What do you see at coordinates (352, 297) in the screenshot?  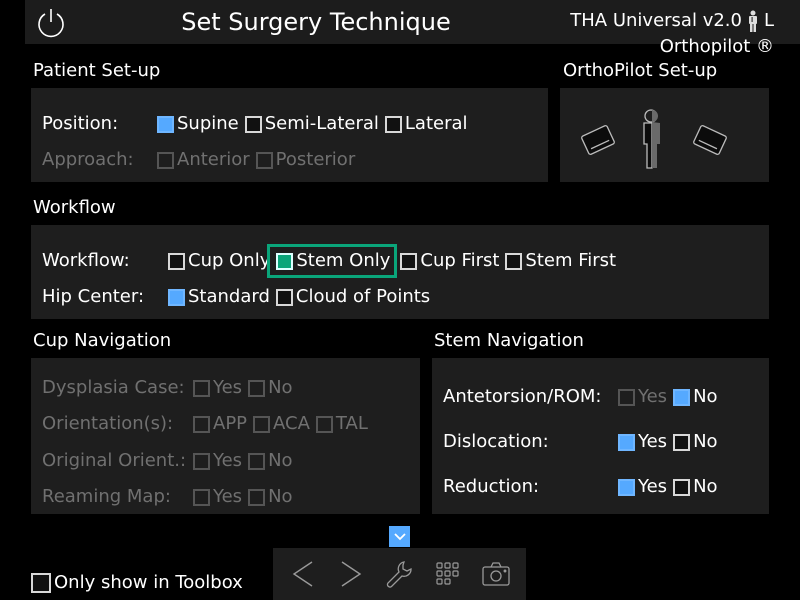 I see `cloud-of-points-checkbox: Cloud of Points` at bounding box center [352, 297].